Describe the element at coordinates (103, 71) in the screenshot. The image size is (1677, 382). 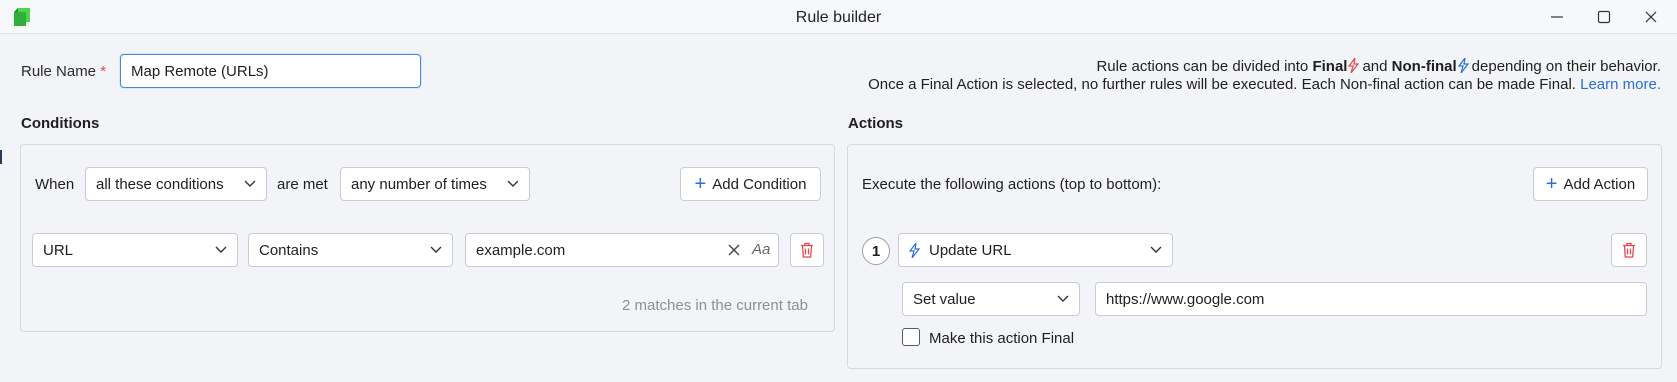
I see `required-mark: *` at that location.